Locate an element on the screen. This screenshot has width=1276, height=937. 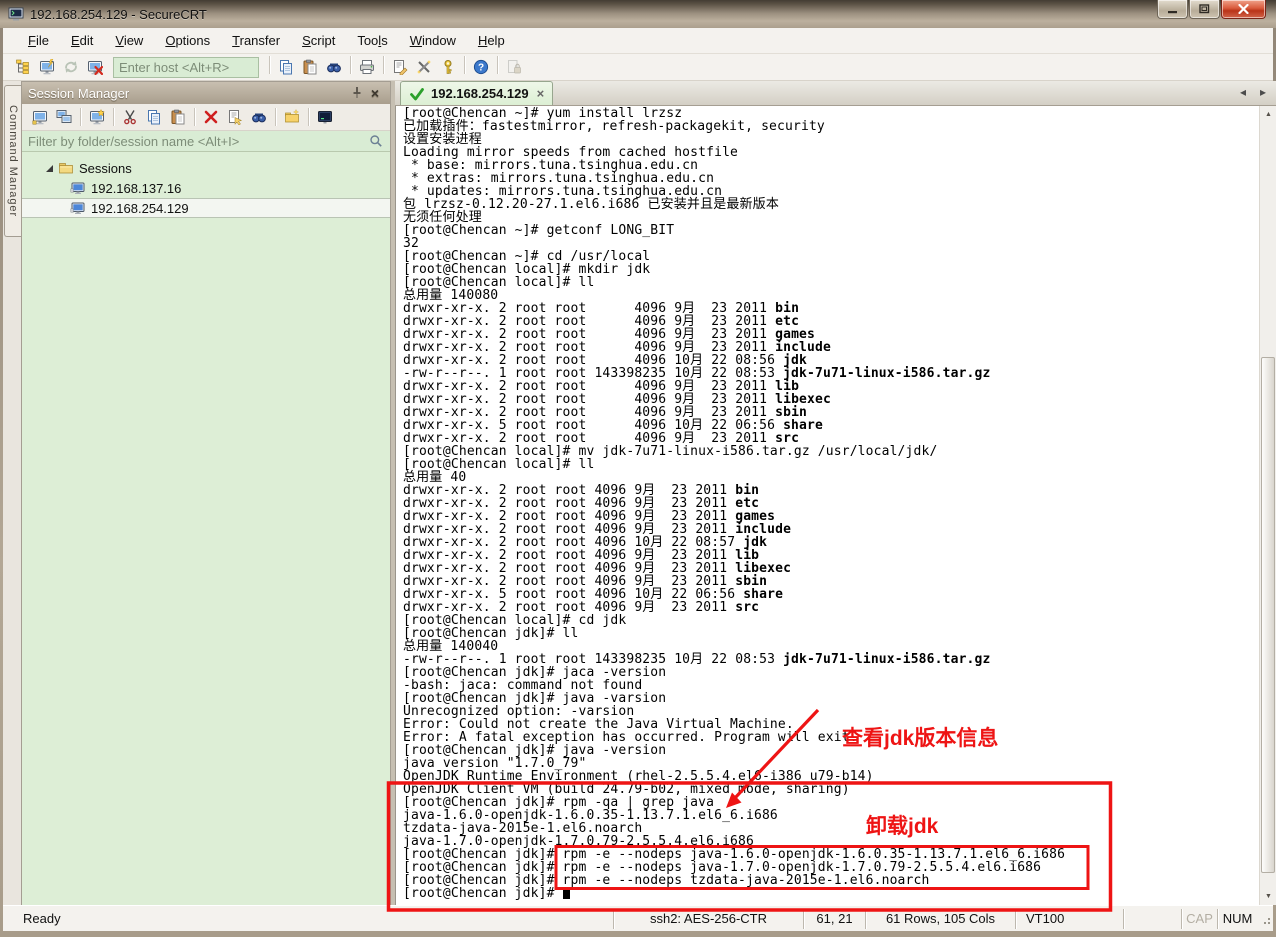
status-cipher: ssh2: AES-256-CTR is located at coordinates (708, 918).